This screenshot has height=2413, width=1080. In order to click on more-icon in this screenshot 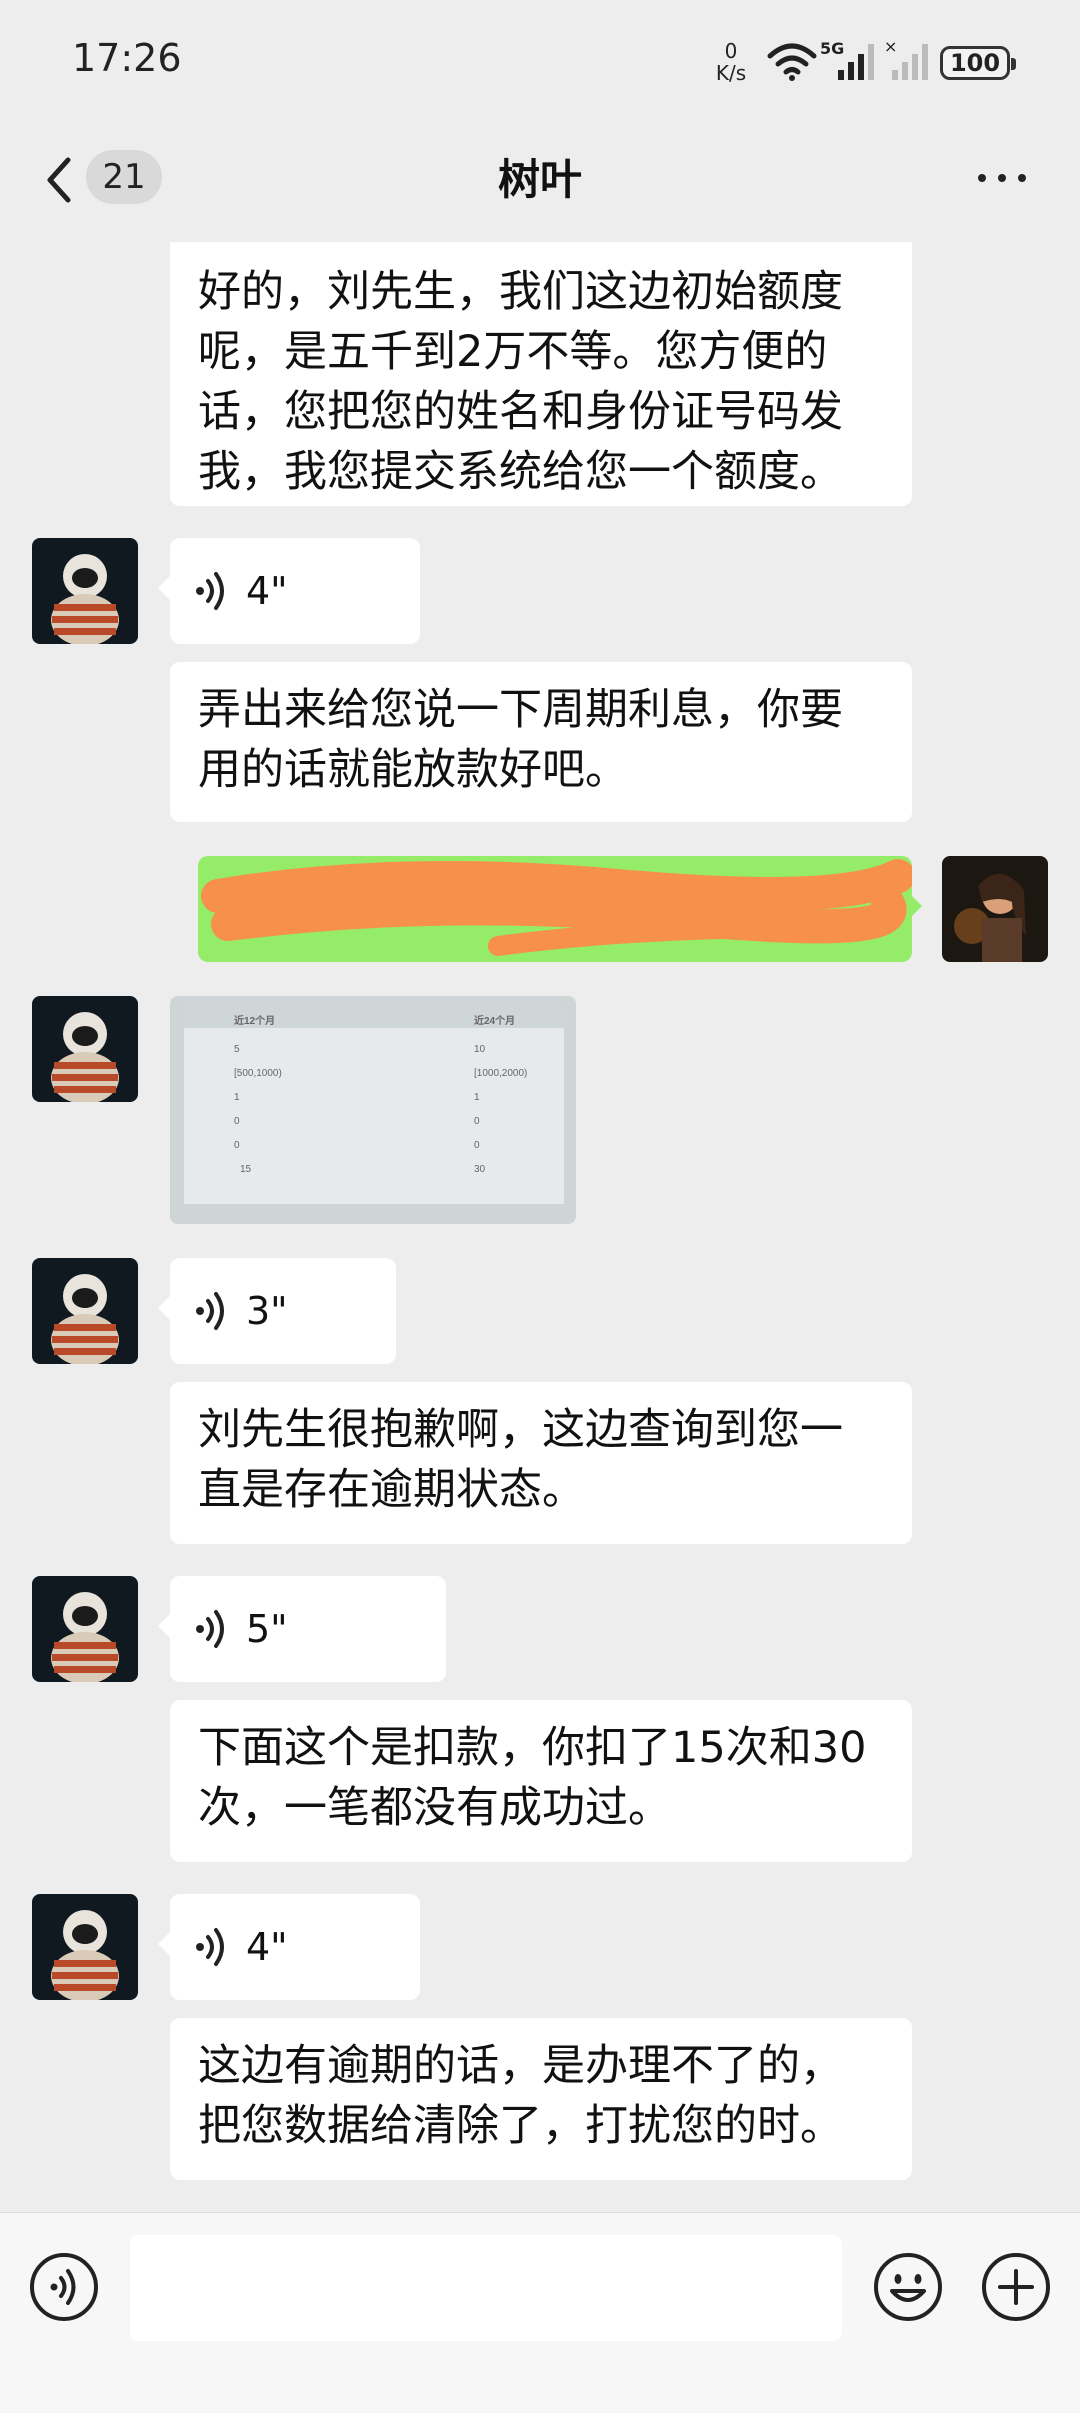, I will do `click(1003, 178)`.